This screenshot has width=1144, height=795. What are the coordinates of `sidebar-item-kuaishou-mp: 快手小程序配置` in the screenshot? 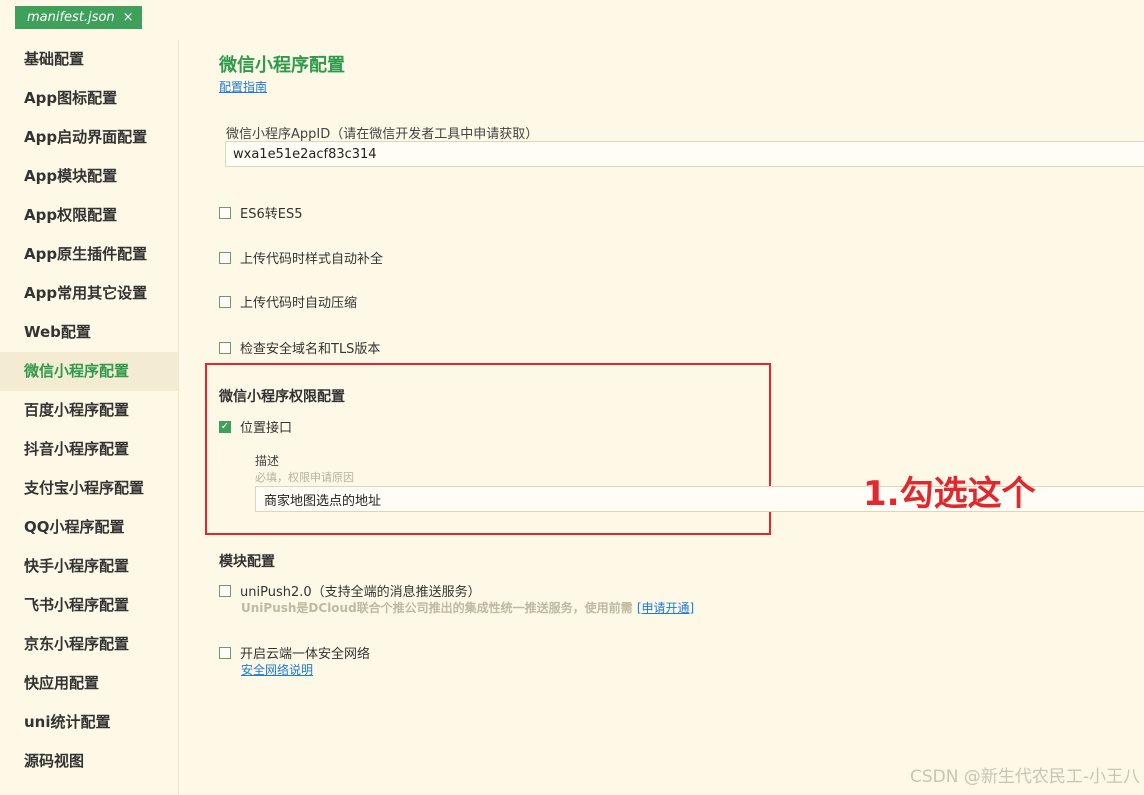 It's located at (89, 566).